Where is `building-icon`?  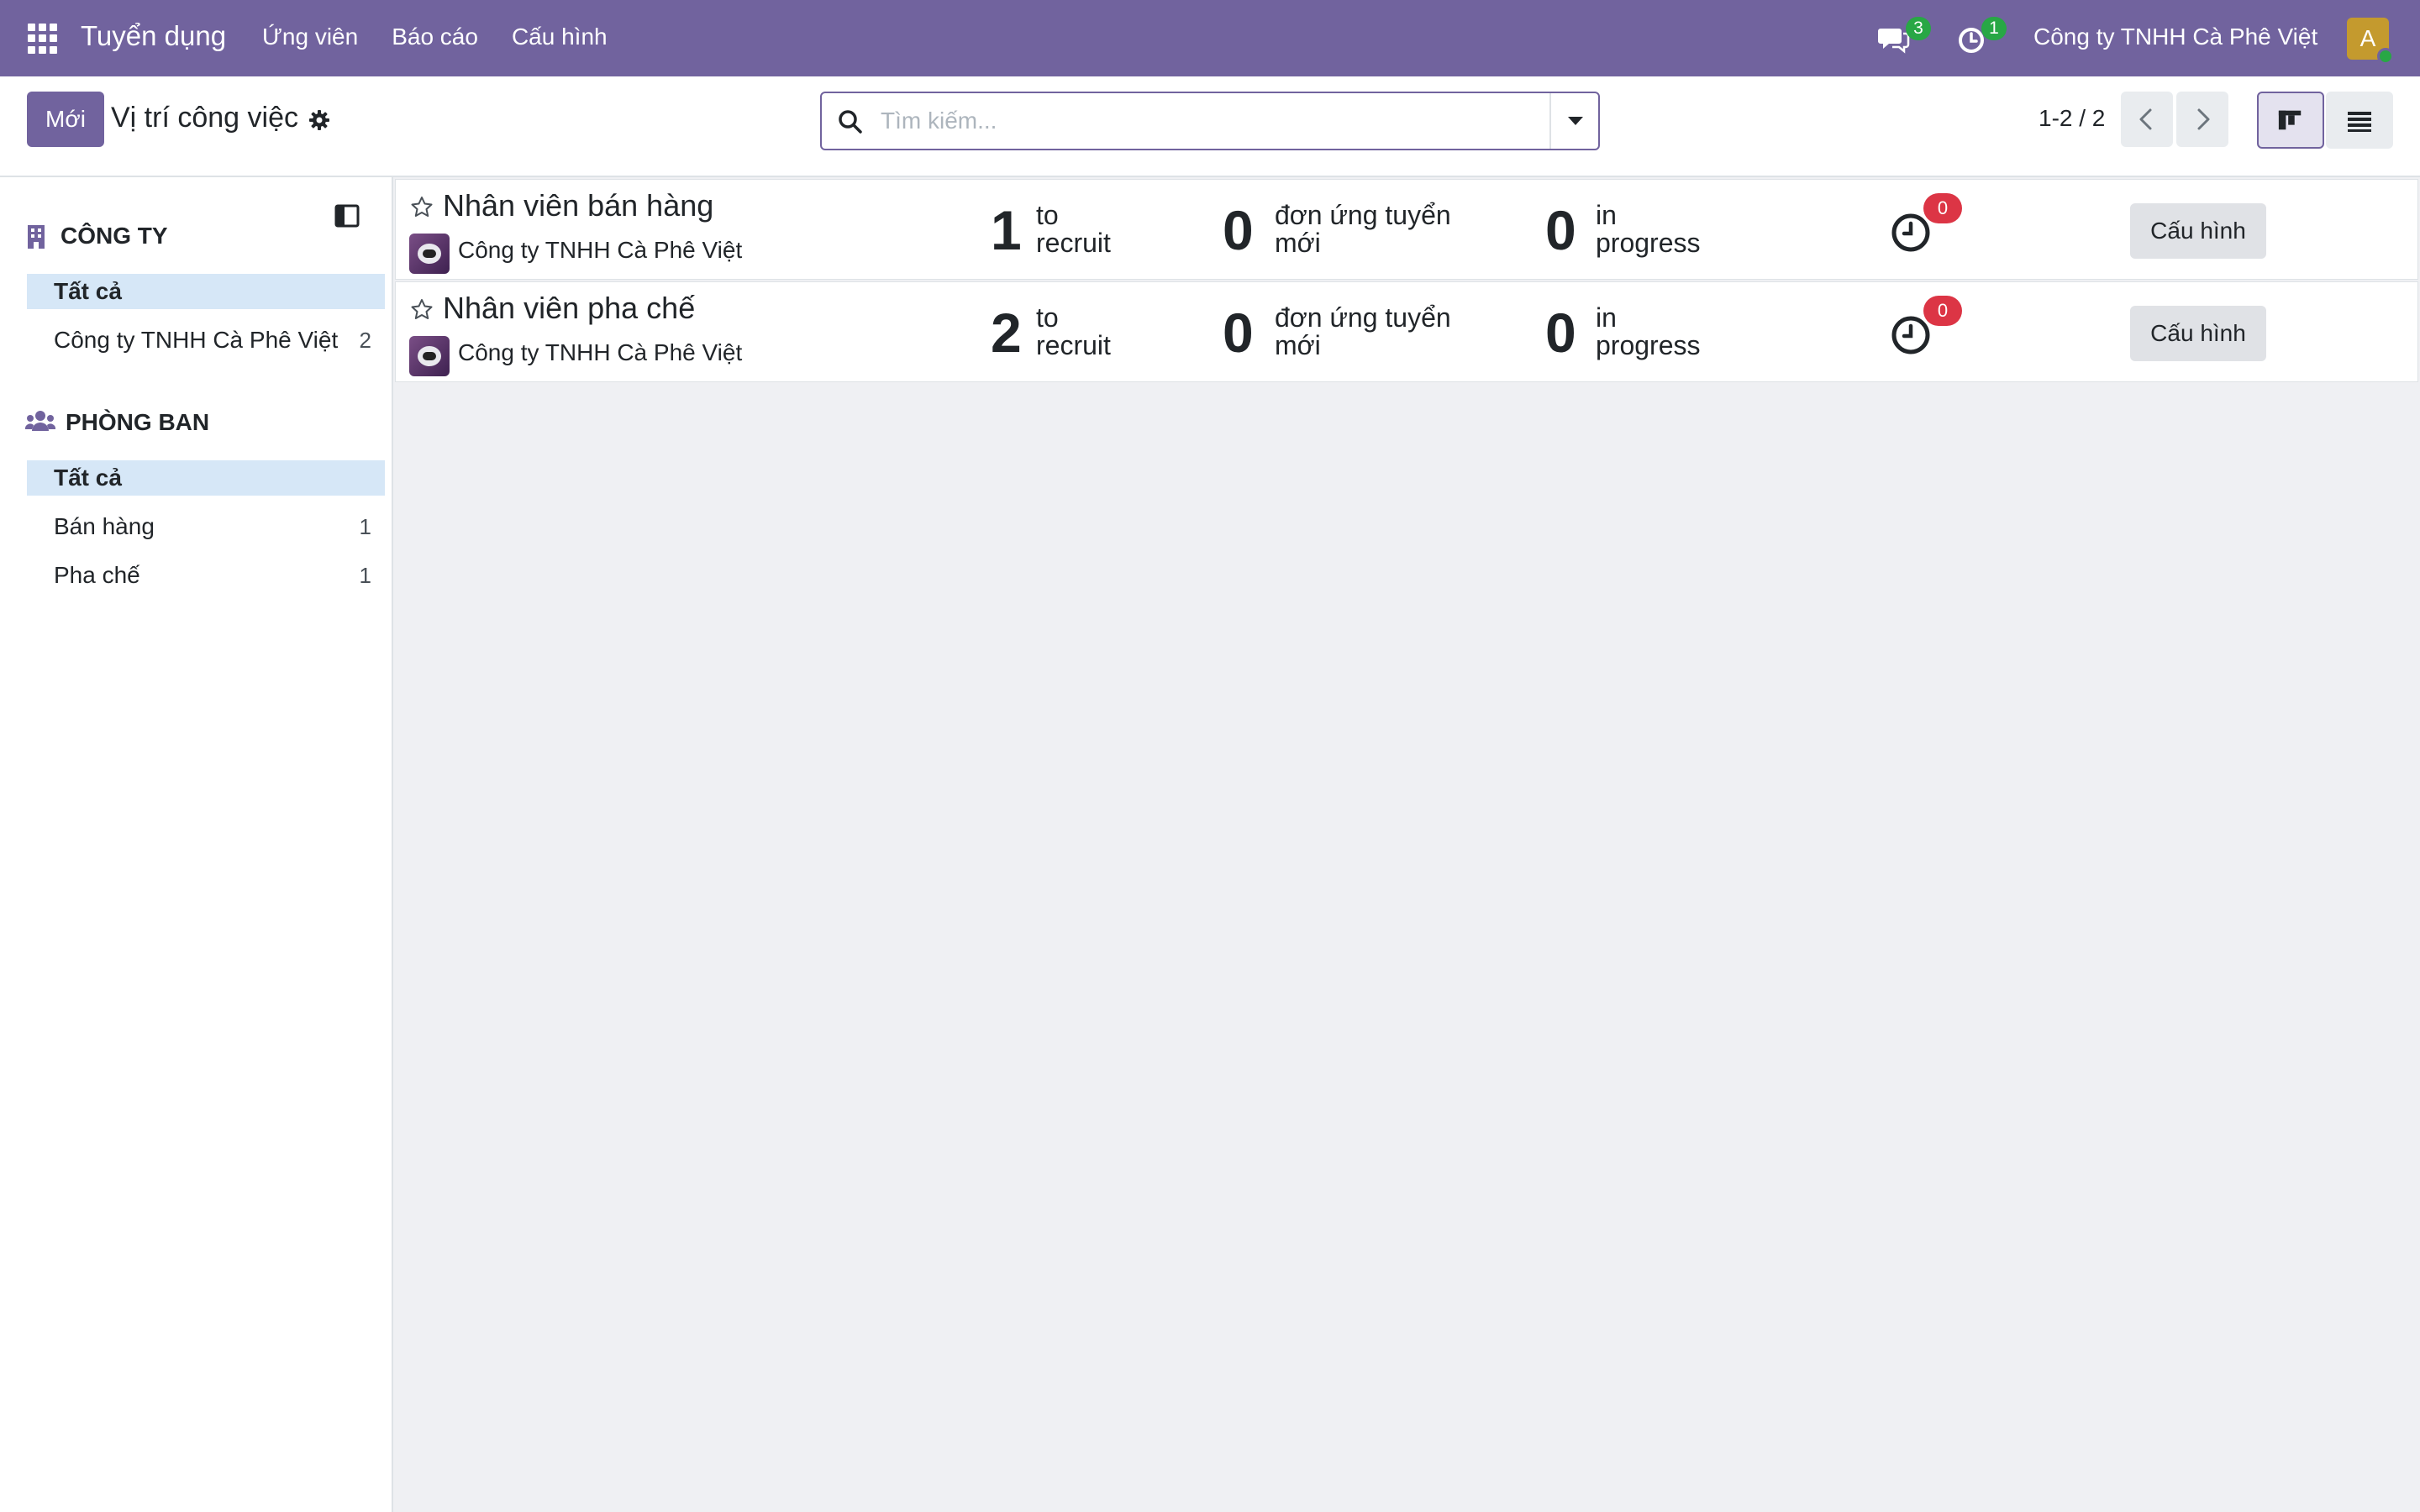
building-icon is located at coordinates (36, 237).